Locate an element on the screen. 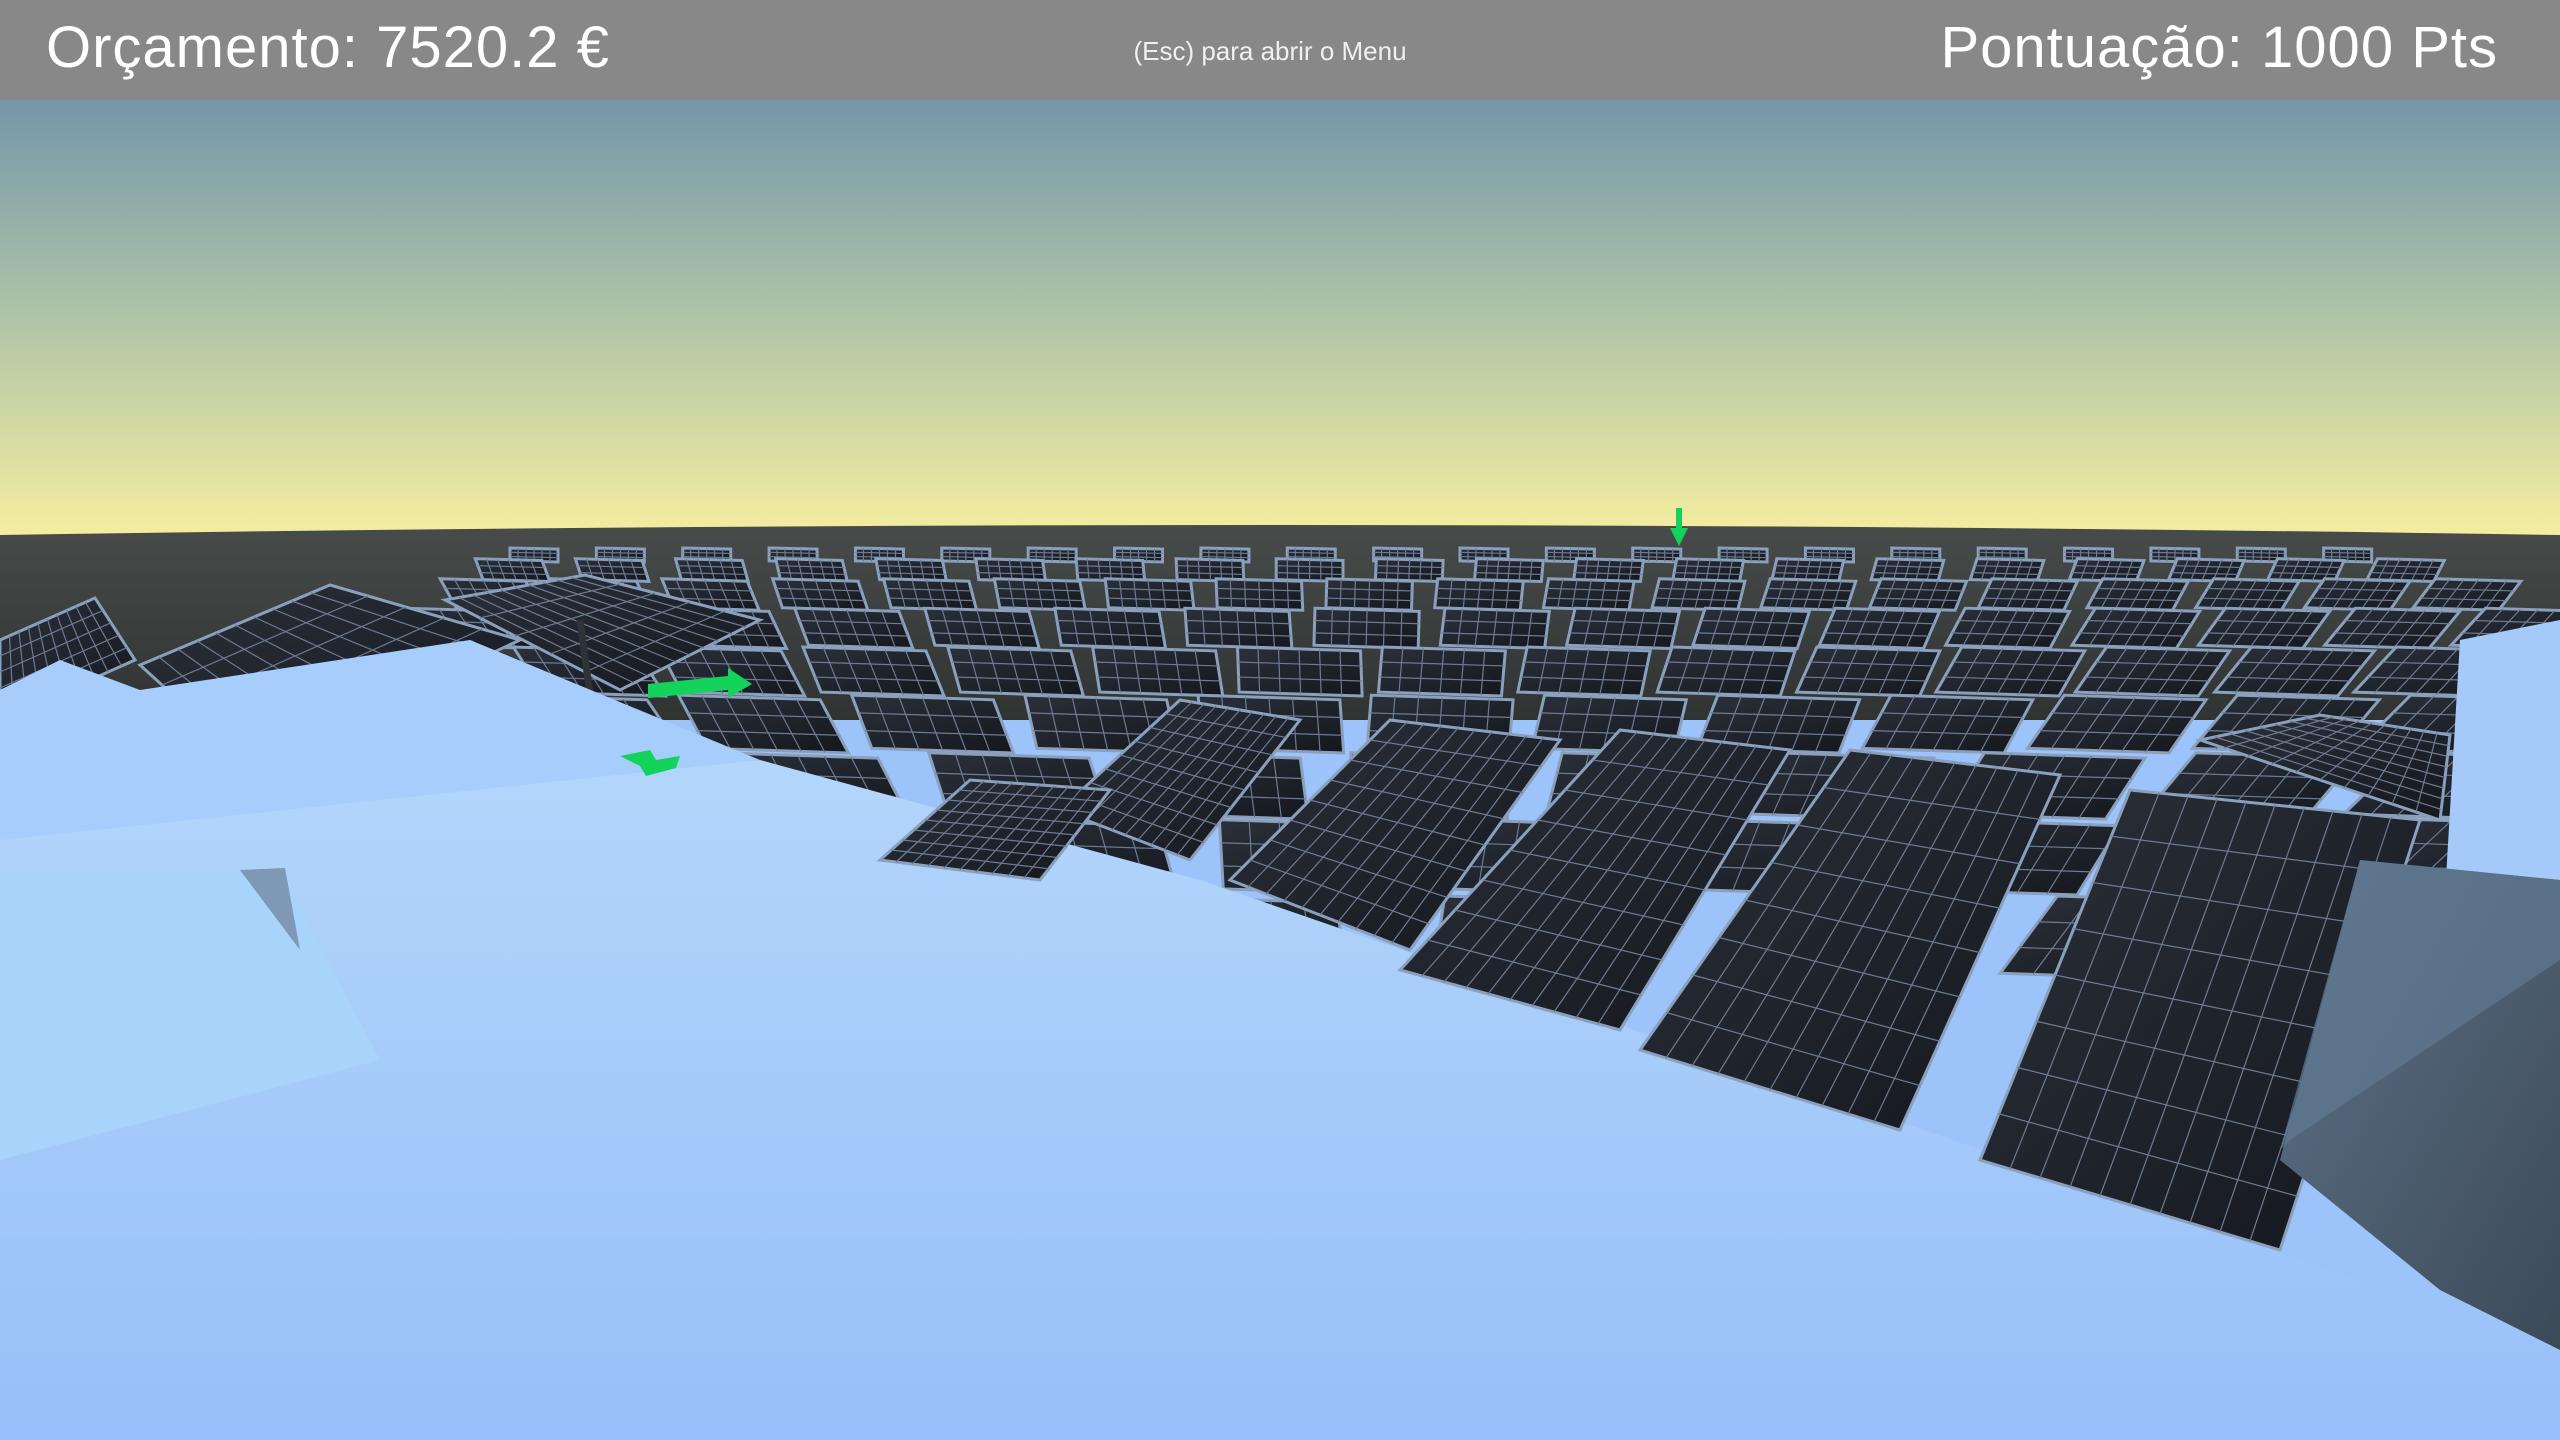 This screenshot has height=1440, width=2560. score-display: Pontuação: 1000 Pts is located at coordinates (2219, 47).